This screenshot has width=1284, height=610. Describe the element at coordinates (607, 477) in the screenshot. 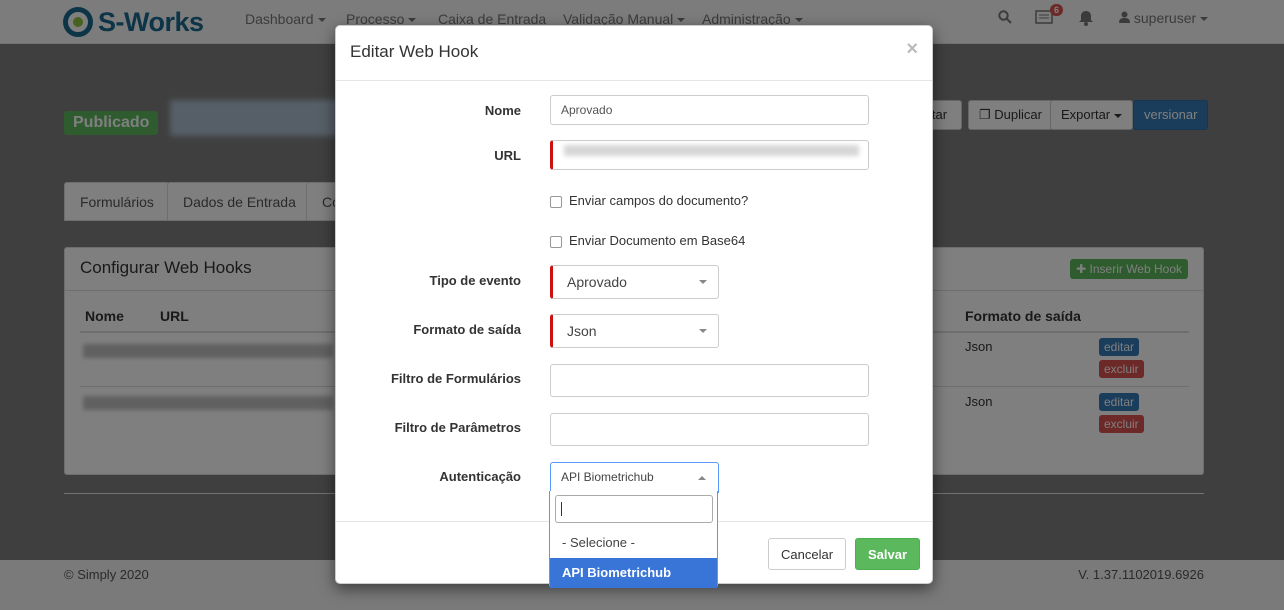

I see `auth-value: API Biometrichub` at that location.